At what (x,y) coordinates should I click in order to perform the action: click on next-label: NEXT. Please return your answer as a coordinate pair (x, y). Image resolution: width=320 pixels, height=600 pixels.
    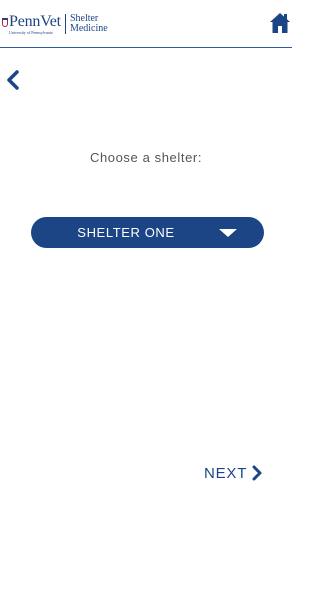
    Looking at the image, I should click on (226, 473).